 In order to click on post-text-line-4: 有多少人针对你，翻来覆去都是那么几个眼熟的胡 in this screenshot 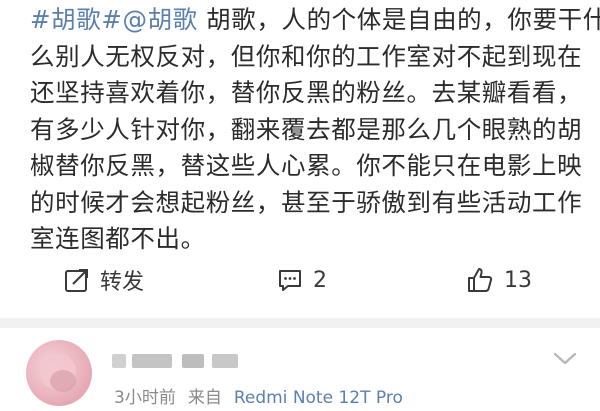, I will do `click(306, 129)`.